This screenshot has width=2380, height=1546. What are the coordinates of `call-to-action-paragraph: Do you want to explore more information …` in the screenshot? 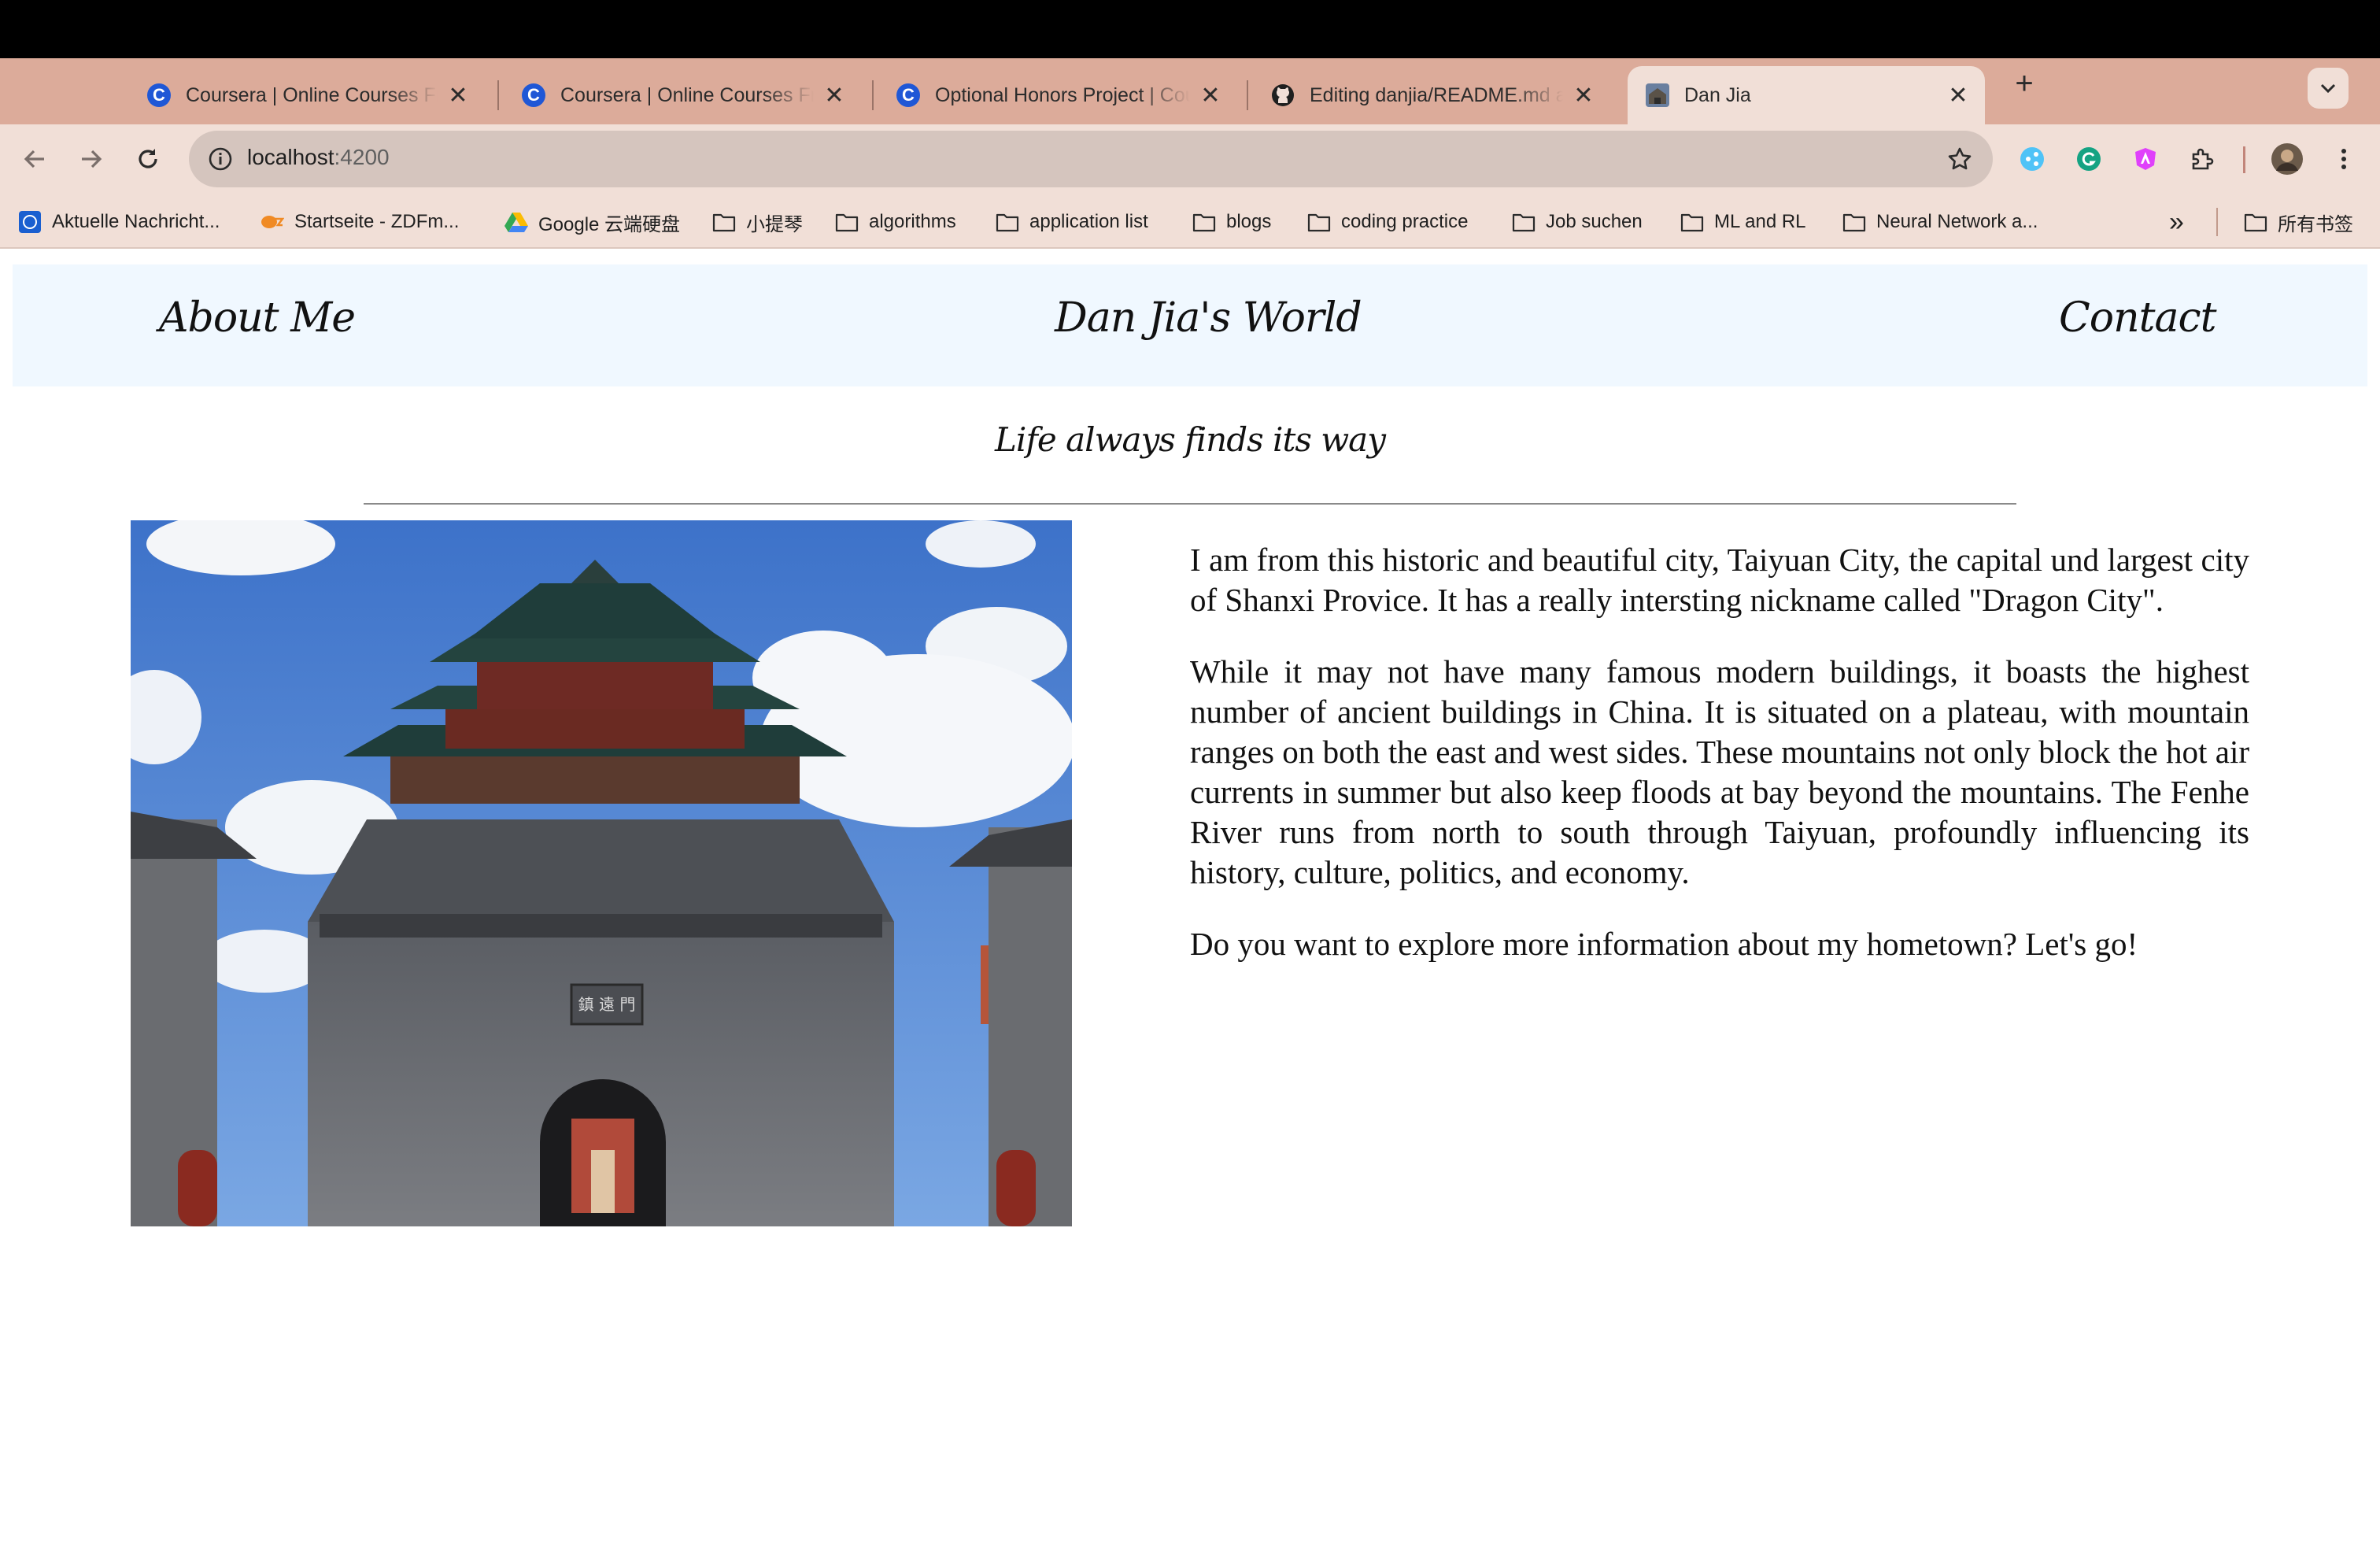 It's located at (1664, 944).